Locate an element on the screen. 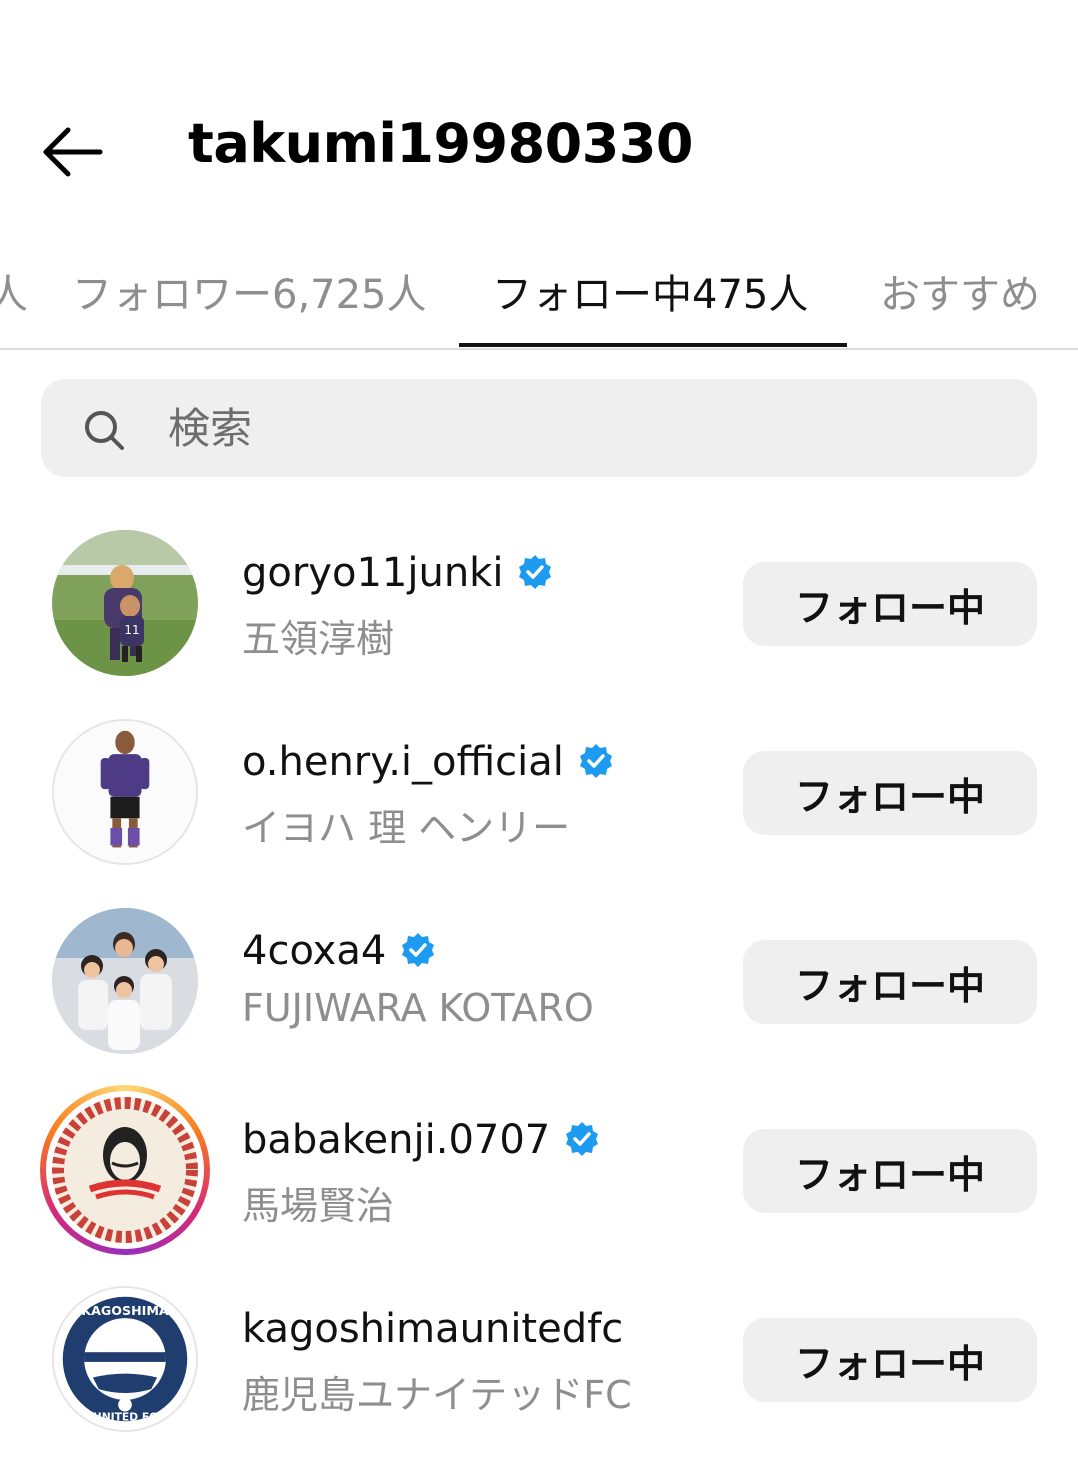 This screenshot has width=1078, height=1462. list-item: o.henry.i_official イヨハ 理 ヘンリー フォロー中 is located at coordinates (539, 794).